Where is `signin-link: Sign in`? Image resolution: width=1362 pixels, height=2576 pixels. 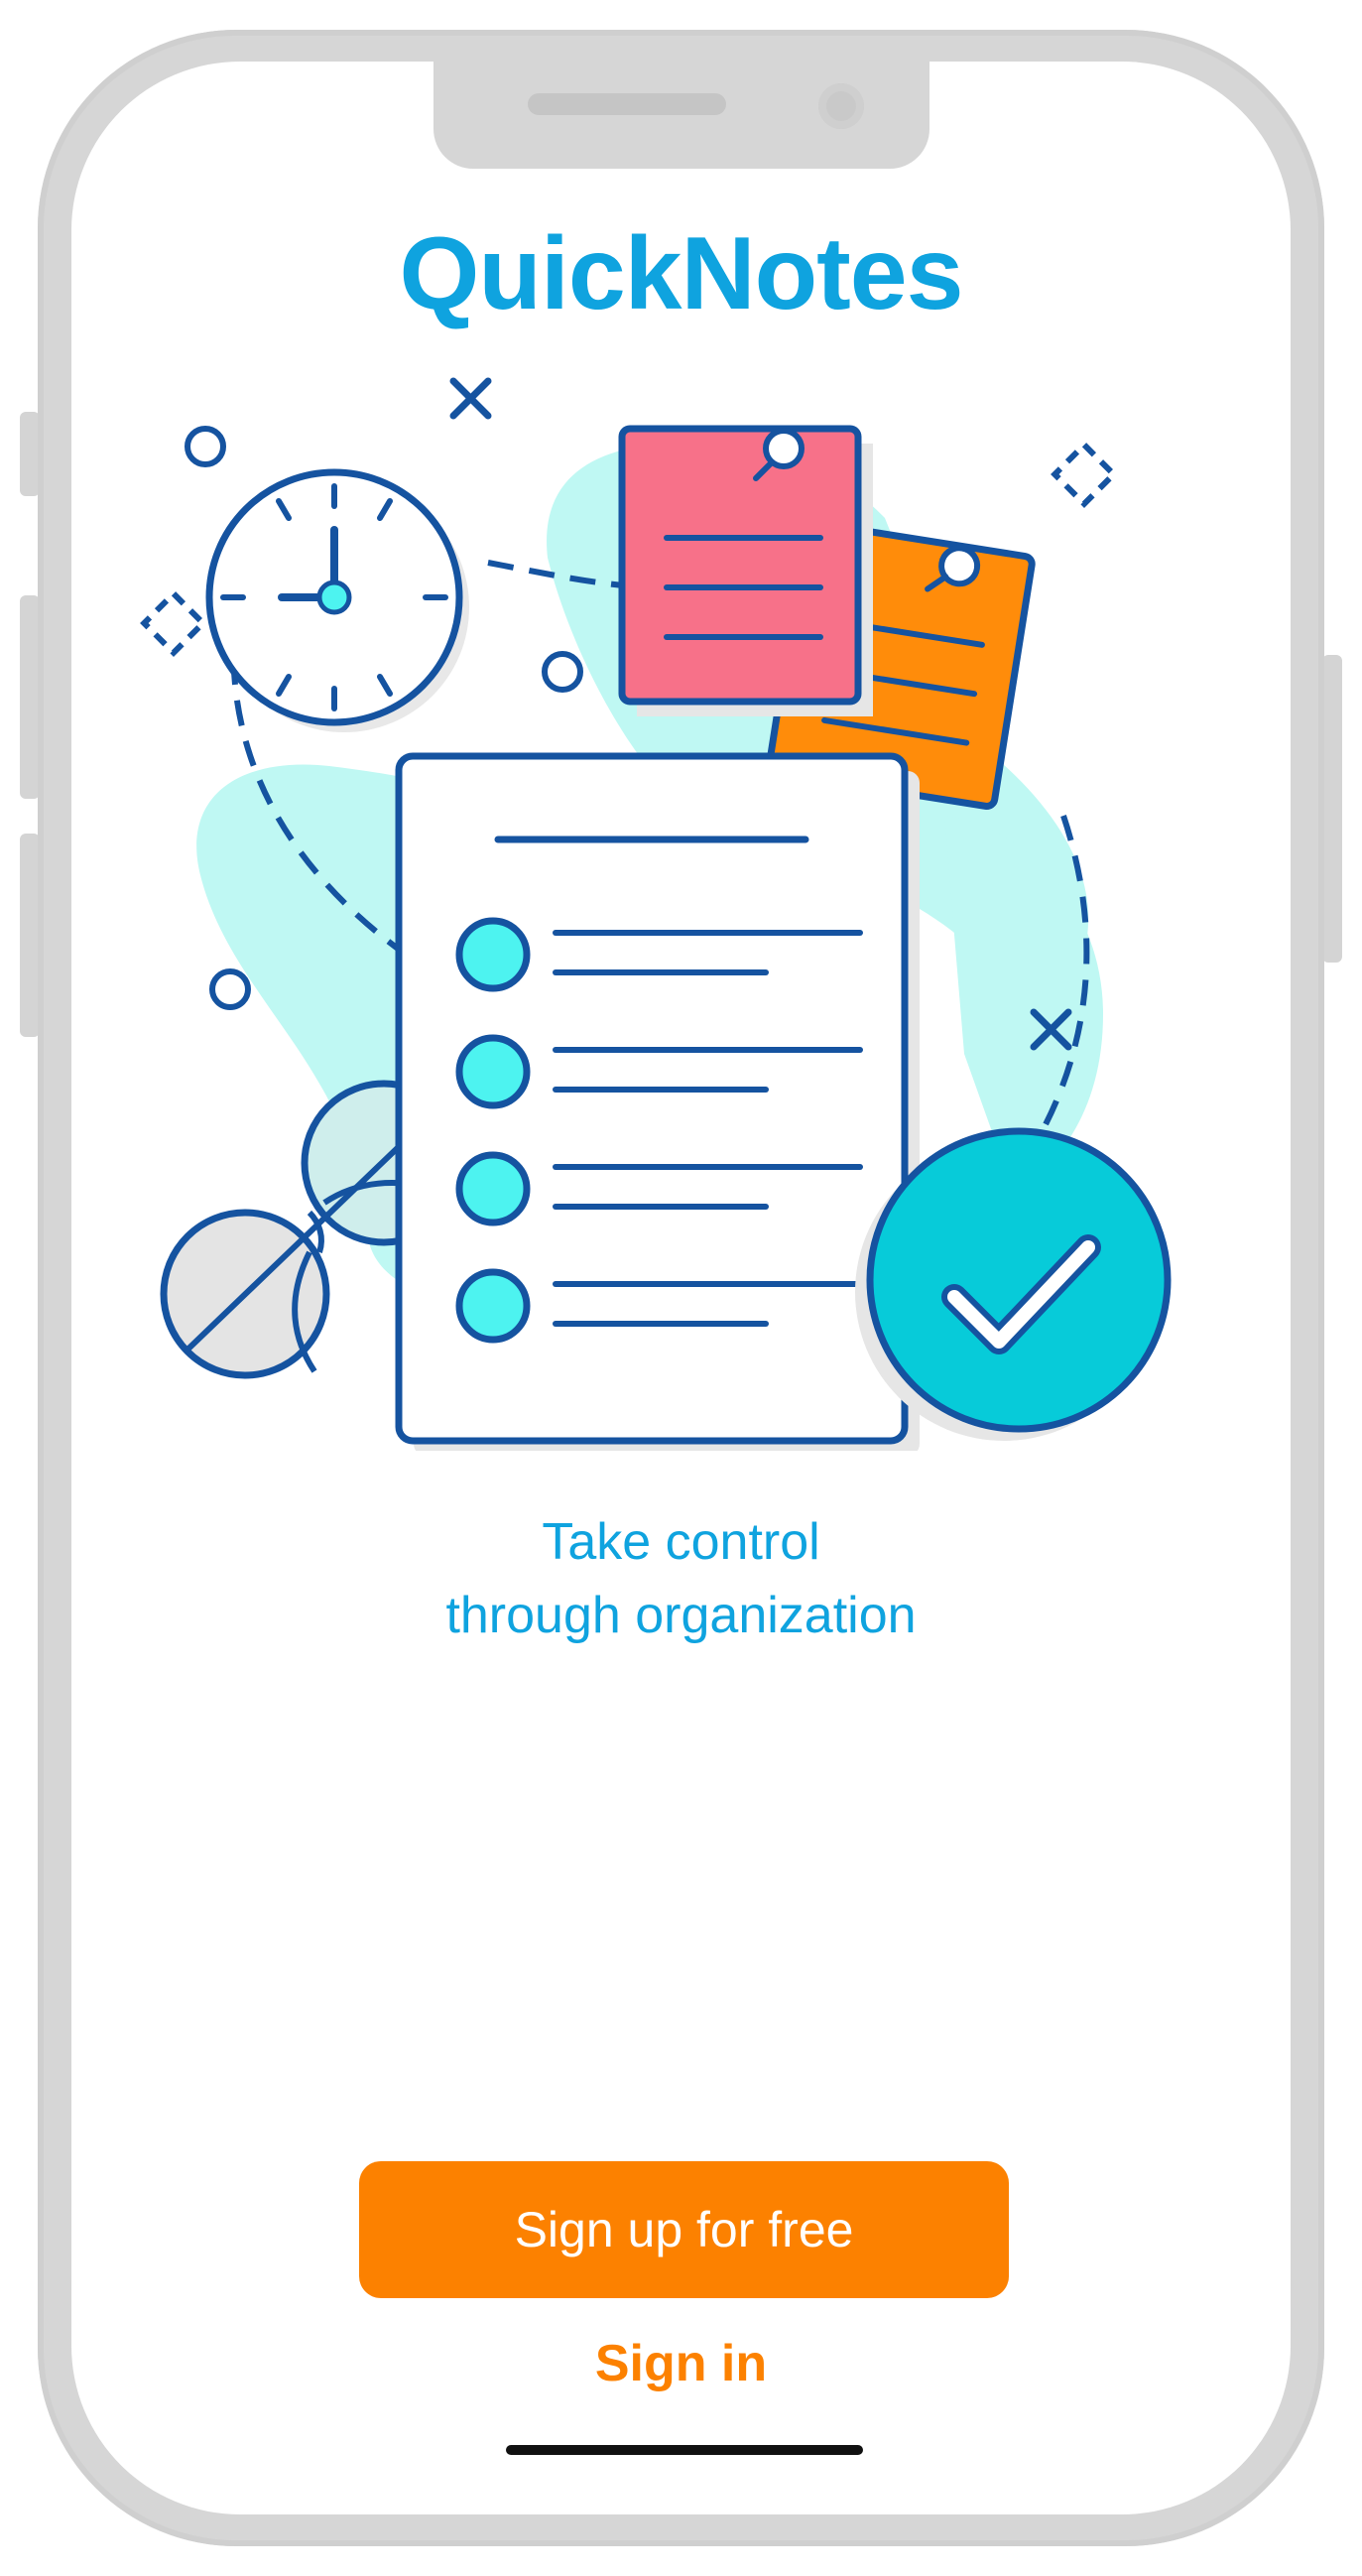 signin-link: Sign in is located at coordinates (681, 2364).